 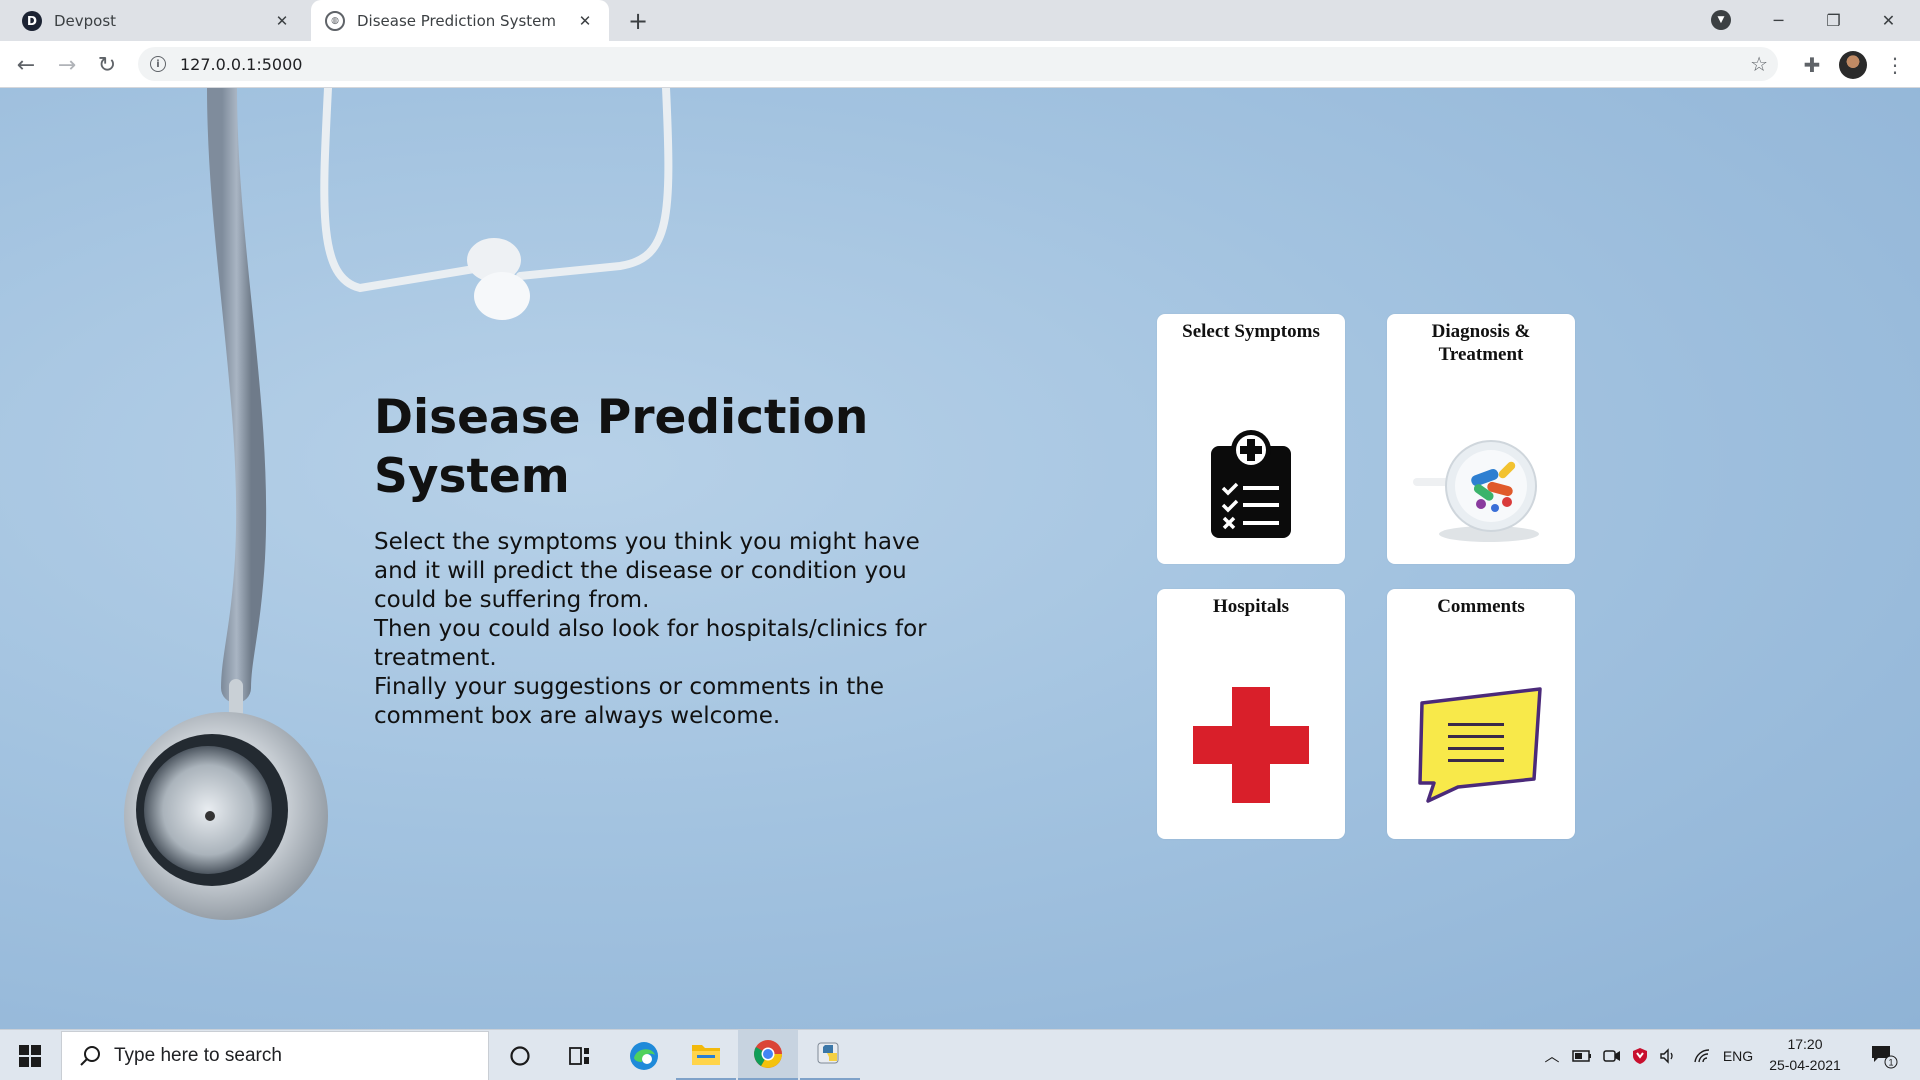 What do you see at coordinates (1251, 331) in the screenshot?
I see `card-title: Select Symptoms` at bounding box center [1251, 331].